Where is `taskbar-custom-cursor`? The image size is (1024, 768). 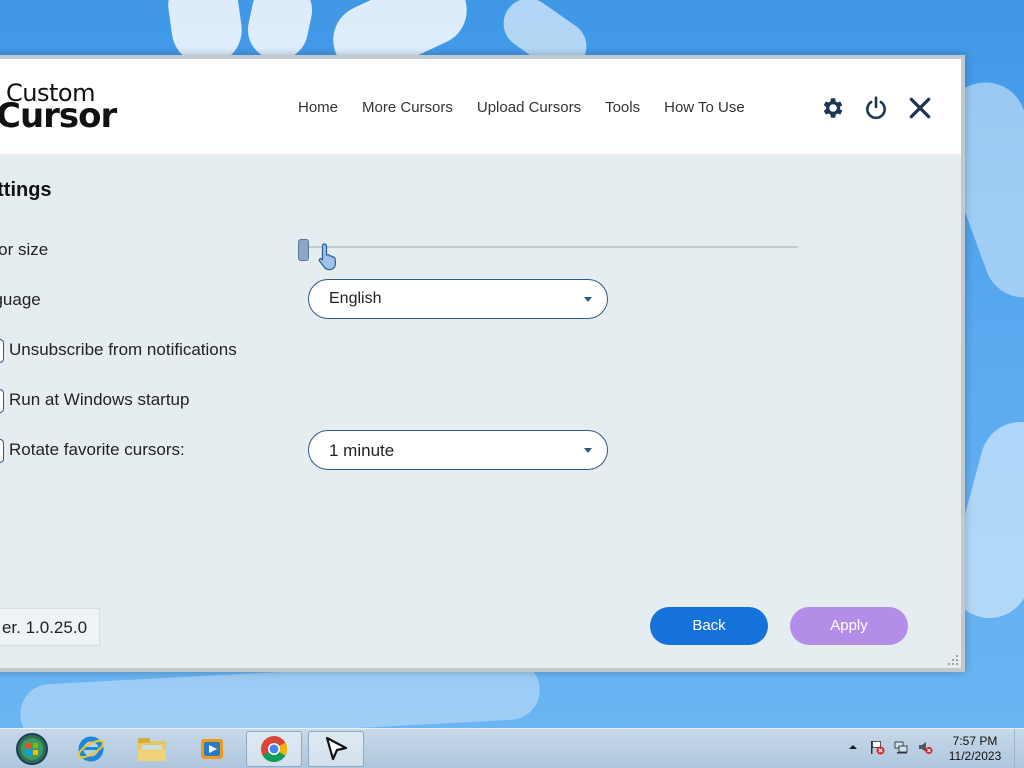 taskbar-custom-cursor is located at coordinates (336, 749).